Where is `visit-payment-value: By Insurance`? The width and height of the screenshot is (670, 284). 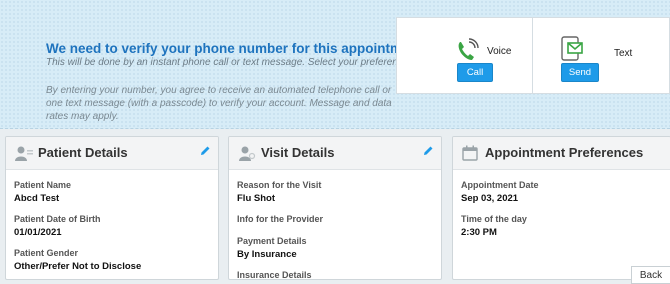 visit-payment-value: By Insurance is located at coordinates (267, 254).